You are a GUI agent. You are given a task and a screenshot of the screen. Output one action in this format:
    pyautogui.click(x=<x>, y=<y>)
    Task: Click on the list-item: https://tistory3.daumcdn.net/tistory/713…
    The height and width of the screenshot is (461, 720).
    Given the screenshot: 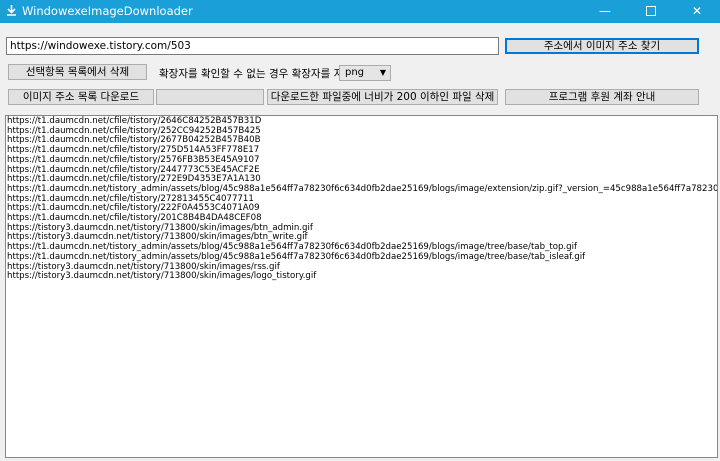 What is the action you would take?
    pyautogui.click(x=361, y=277)
    